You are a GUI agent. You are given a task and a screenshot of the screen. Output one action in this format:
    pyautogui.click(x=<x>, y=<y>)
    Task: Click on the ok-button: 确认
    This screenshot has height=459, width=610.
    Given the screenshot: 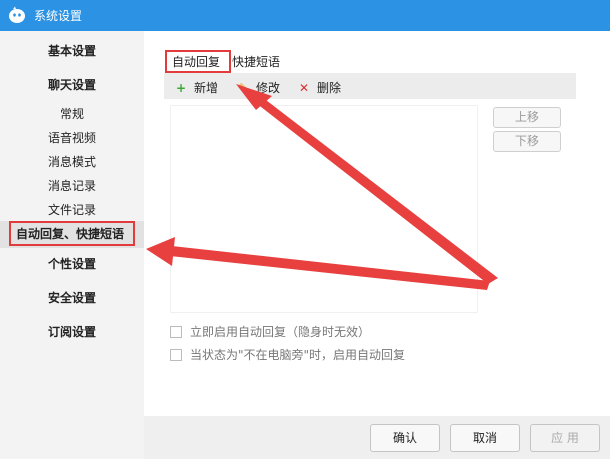 What is the action you would take?
    pyautogui.click(x=405, y=438)
    